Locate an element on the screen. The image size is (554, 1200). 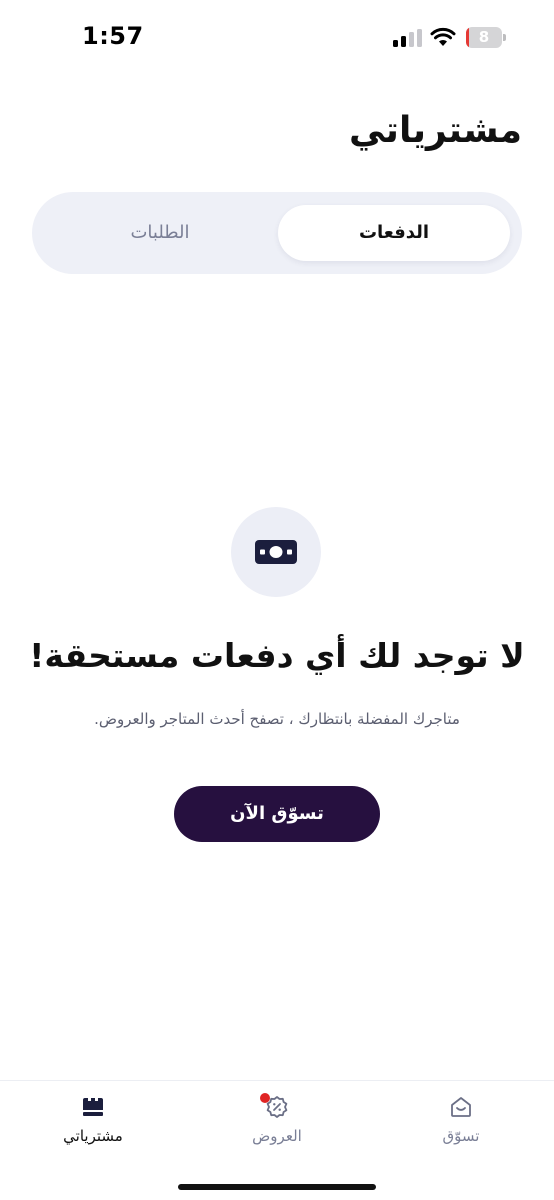
tab-payments: الدفعات is located at coordinates (394, 233).